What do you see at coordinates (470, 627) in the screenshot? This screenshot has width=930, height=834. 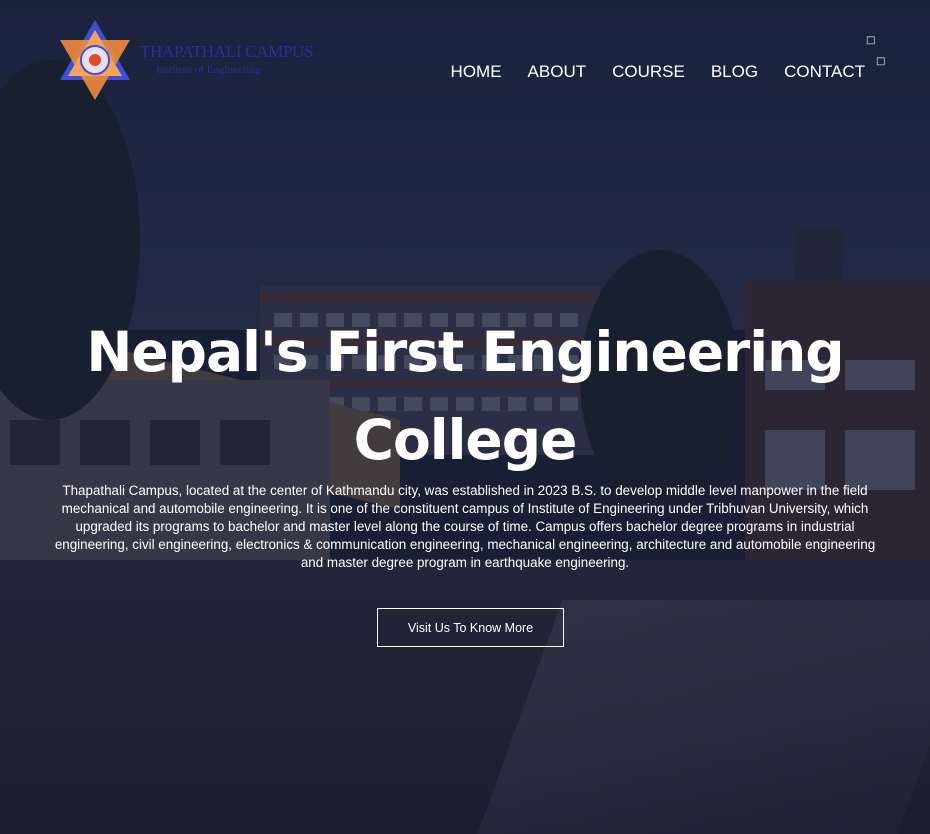 I see `visit-us-button: Visit Us To Know More` at bounding box center [470, 627].